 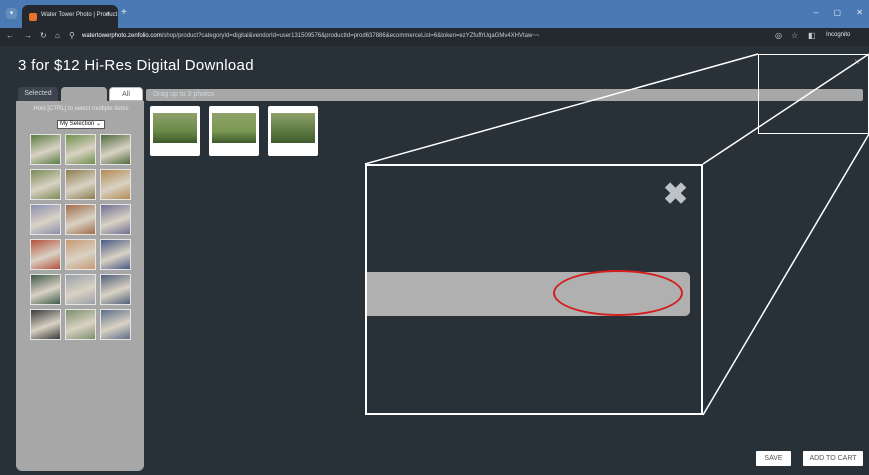 What do you see at coordinates (675, 195) in the screenshot?
I see `zoomed-close-icon: ✖` at bounding box center [675, 195].